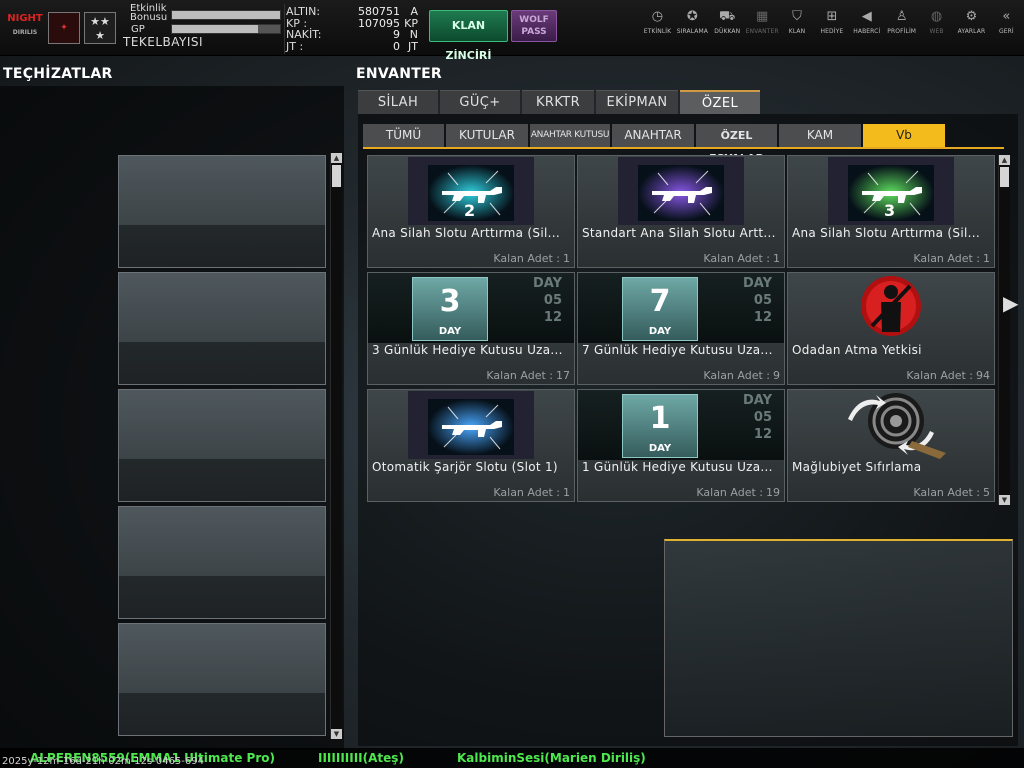 The image size is (1024, 768). What do you see at coordinates (226, 29) in the screenshot?
I see `gp-bar` at bounding box center [226, 29].